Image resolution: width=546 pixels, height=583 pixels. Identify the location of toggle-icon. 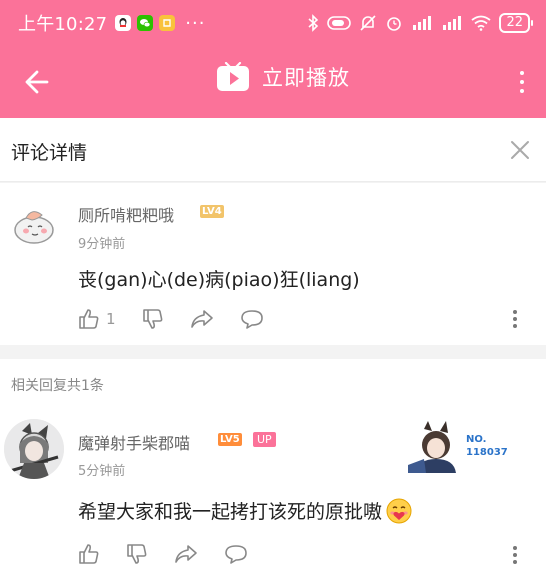
(339, 23).